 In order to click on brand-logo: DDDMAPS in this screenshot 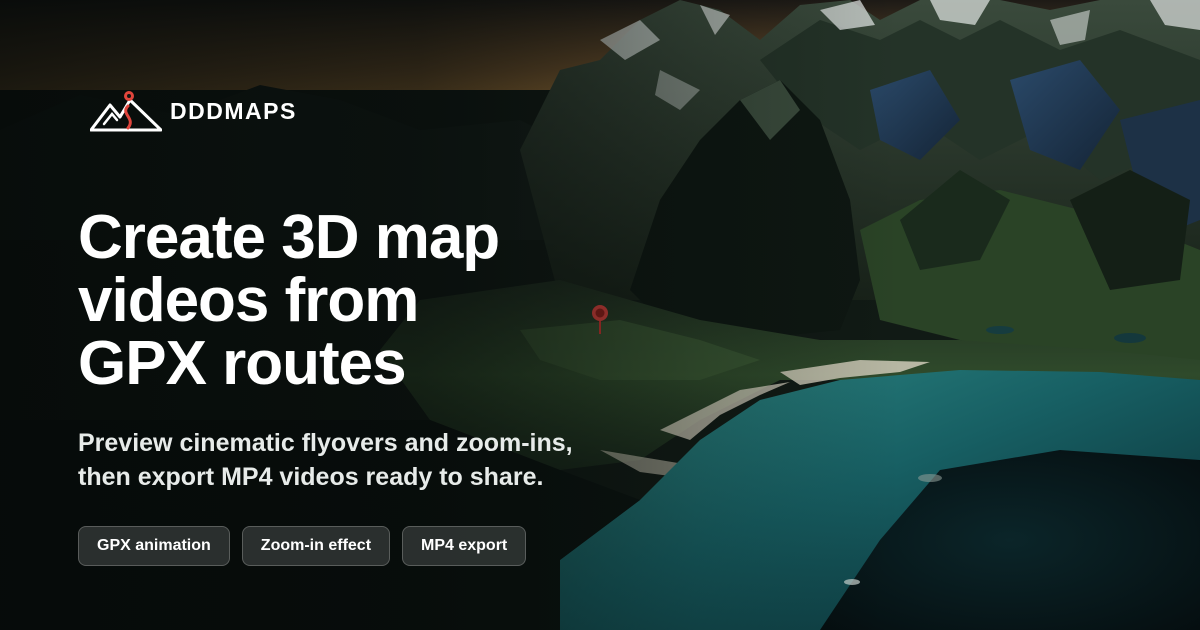, I will do `click(193, 111)`.